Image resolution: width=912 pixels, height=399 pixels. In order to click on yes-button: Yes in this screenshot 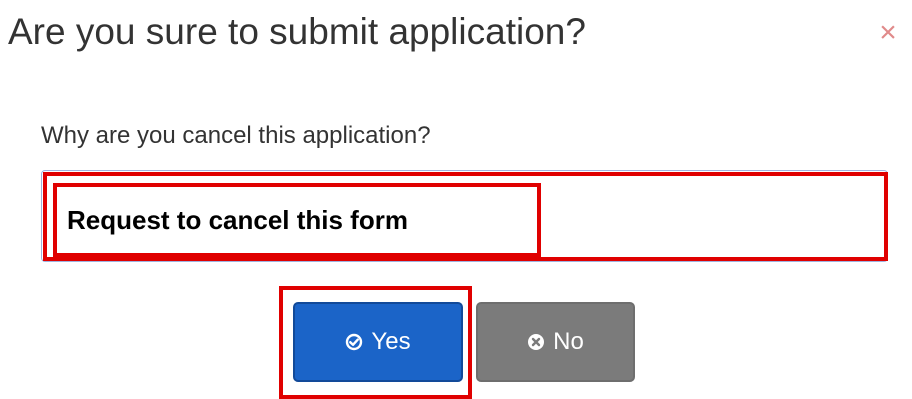, I will do `click(378, 342)`.